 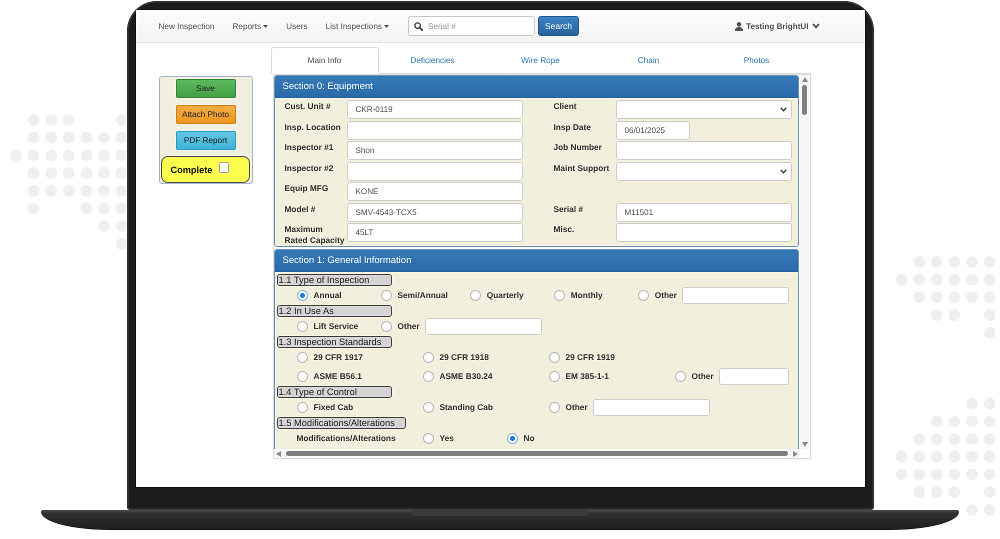 I want to click on date-field: 06/01/2025, so click(x=653, y=130).